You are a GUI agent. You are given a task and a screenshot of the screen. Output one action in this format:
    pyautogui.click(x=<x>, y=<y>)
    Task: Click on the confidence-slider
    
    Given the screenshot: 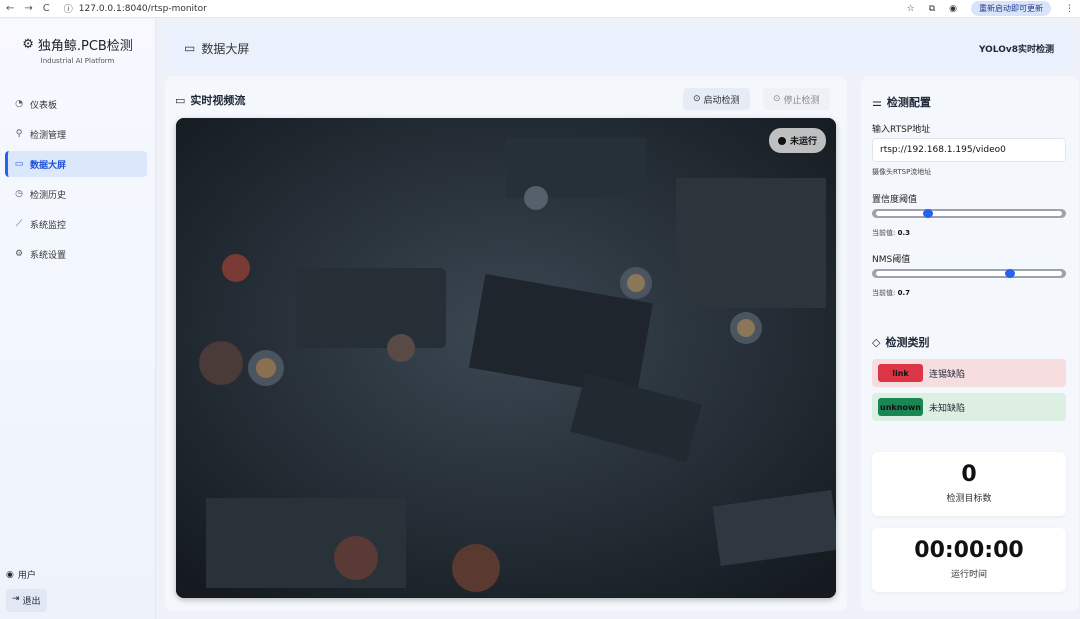 What is the action you would take?
    pyautogui.click(x=969, y=213)
    